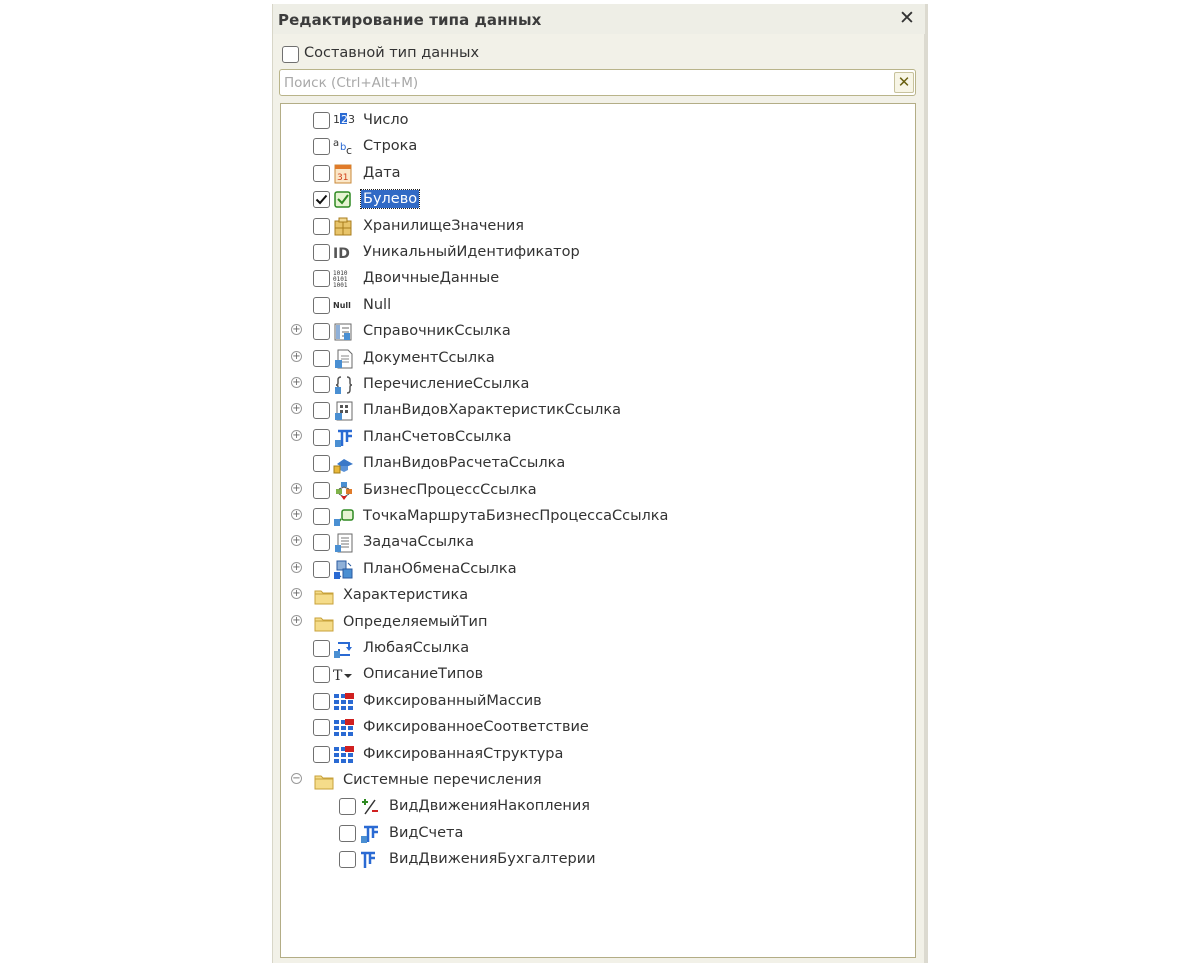  Describe the element at coordinates (423, 674) in the screenshot. I see `tree-item-label: ОписаниеТипов` at that location.